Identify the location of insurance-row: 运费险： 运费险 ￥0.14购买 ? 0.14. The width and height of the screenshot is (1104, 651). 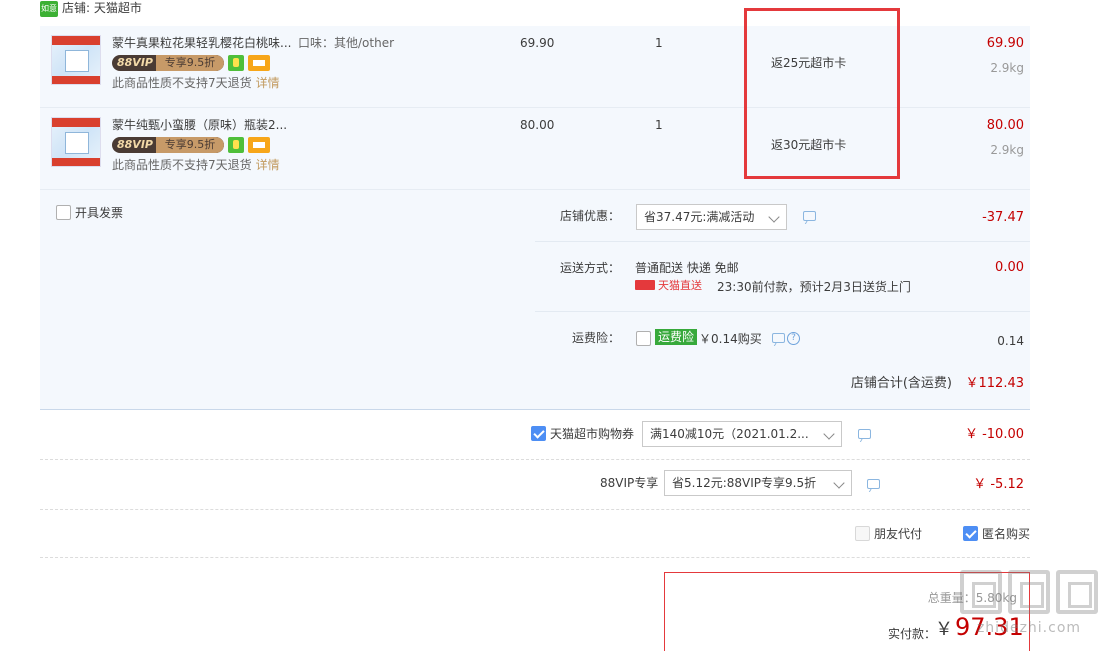
(782, 335).